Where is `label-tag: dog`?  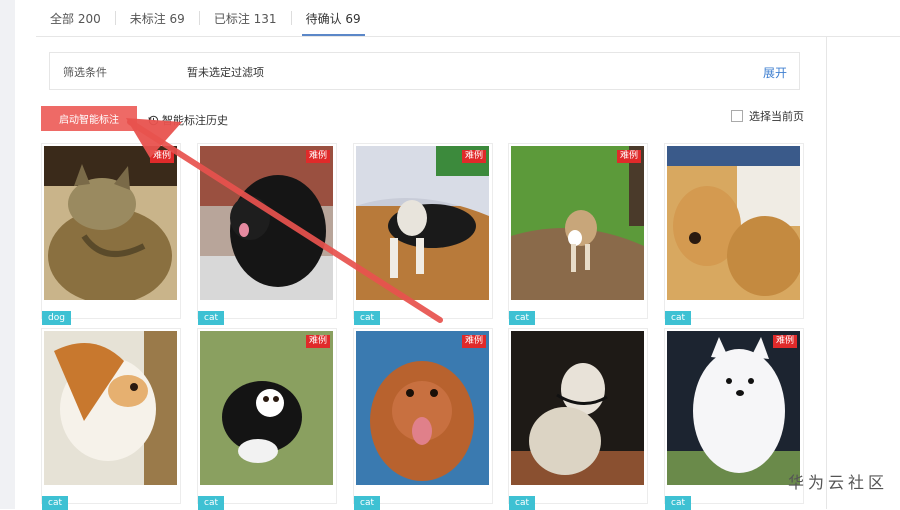
label-tag: dog is located at coordinates (56, 318).